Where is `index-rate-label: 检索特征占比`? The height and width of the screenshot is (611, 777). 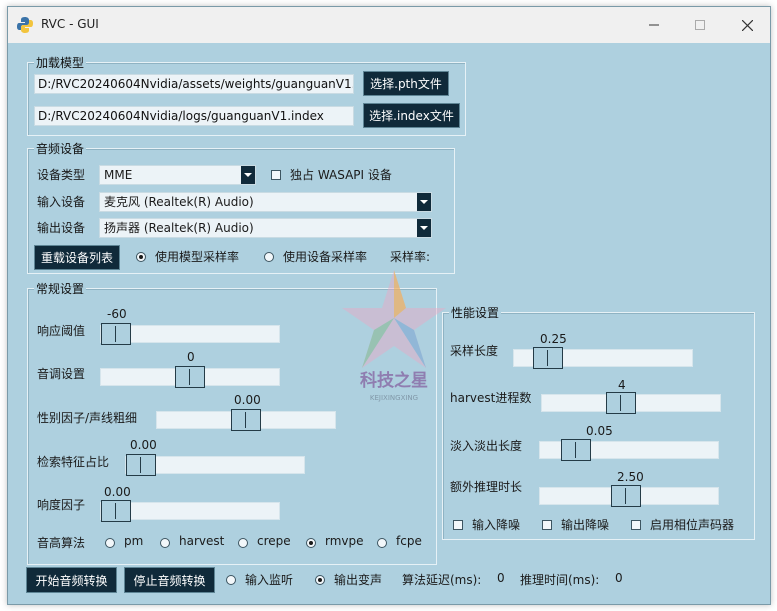 index-rate-label: 检索特征占比 is located at coordinates (73, 462).